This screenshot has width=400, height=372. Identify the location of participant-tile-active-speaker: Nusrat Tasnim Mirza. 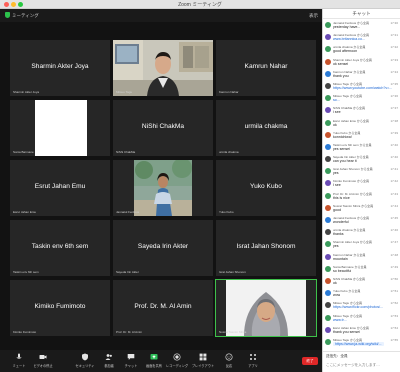
(266, 308).